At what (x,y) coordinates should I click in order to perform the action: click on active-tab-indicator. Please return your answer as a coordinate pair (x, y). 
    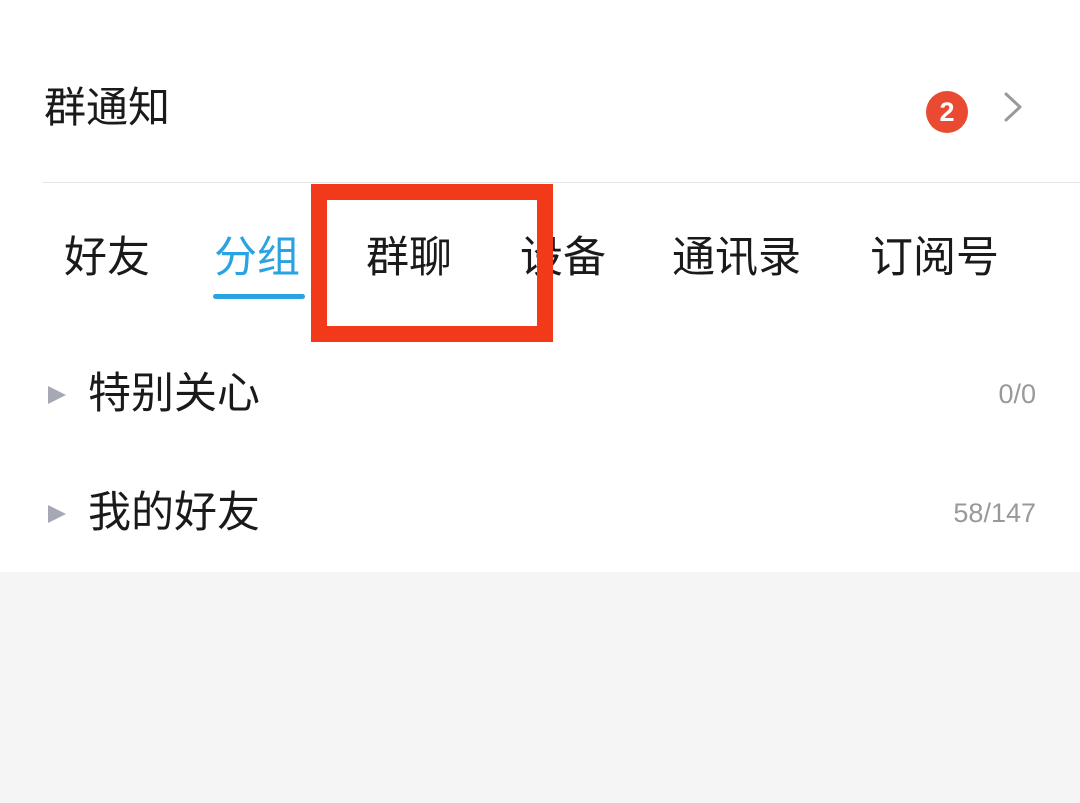
    Looking at the image, I should click on (259, 296).